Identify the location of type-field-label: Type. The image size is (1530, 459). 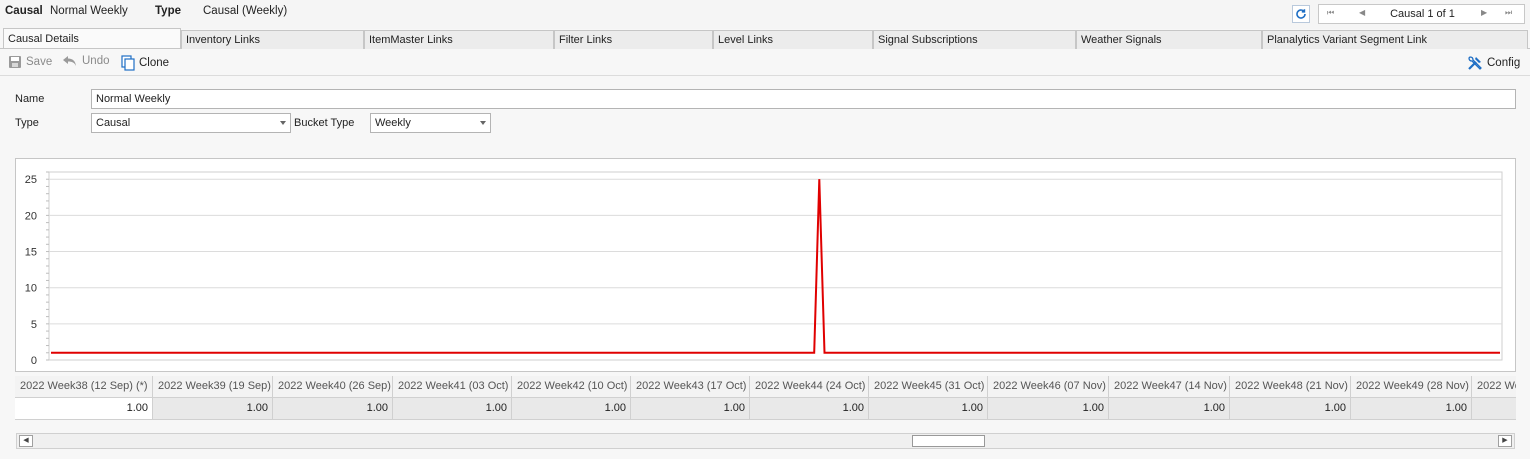
(27, 123).